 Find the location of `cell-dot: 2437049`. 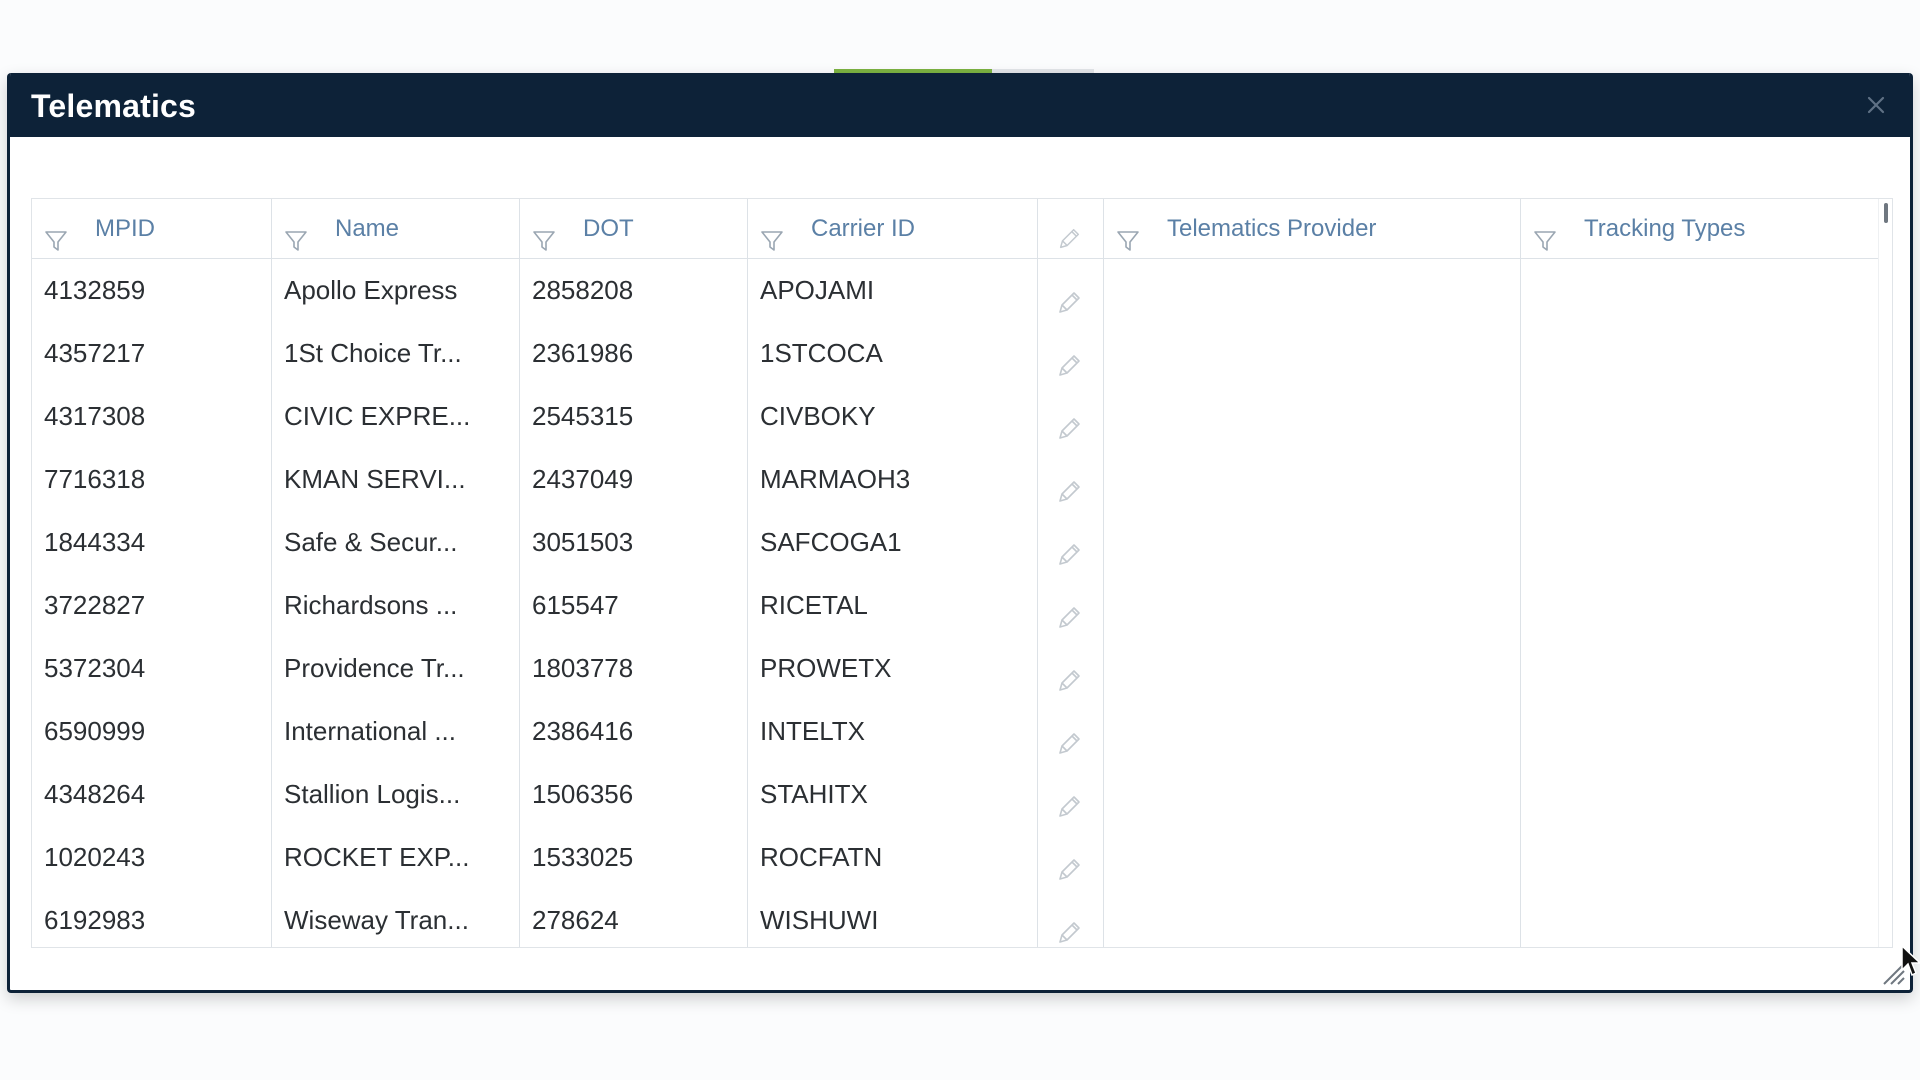

cell-dot: 2437049 is located at coordinates (583, 479).